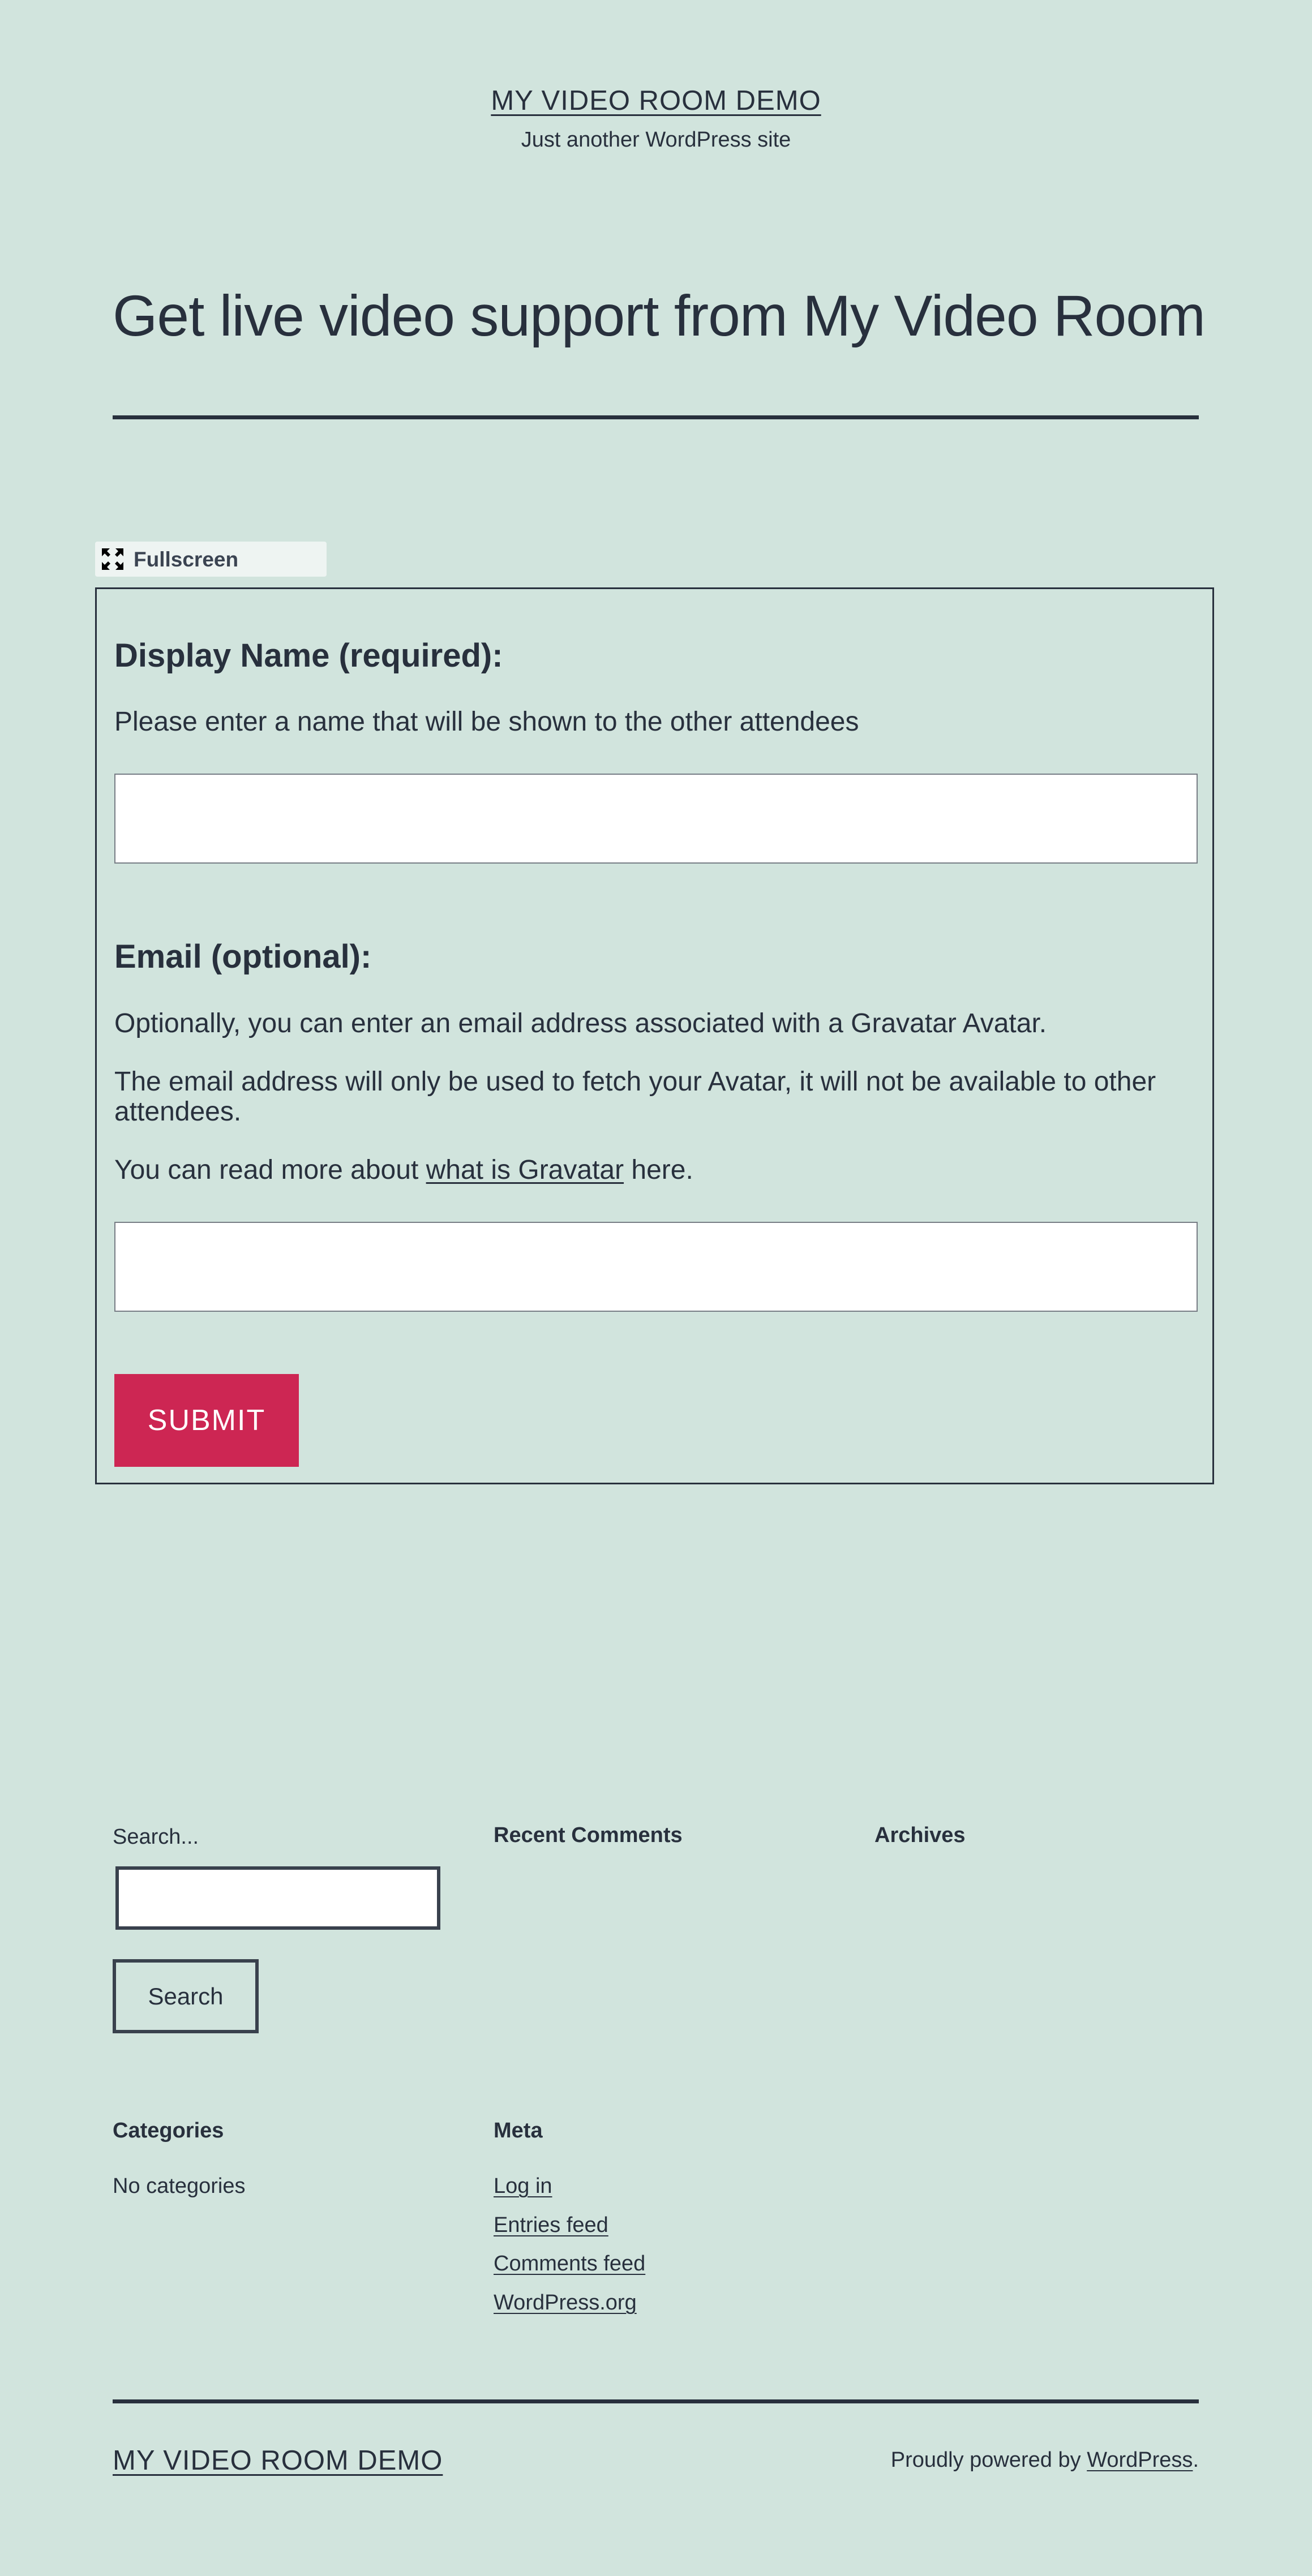 The height and width of the screenshot is (2576, 1312). Describe the element at coordinates (1196, 2460) in the screenshot. I see `powered-suffix: .` at that location.